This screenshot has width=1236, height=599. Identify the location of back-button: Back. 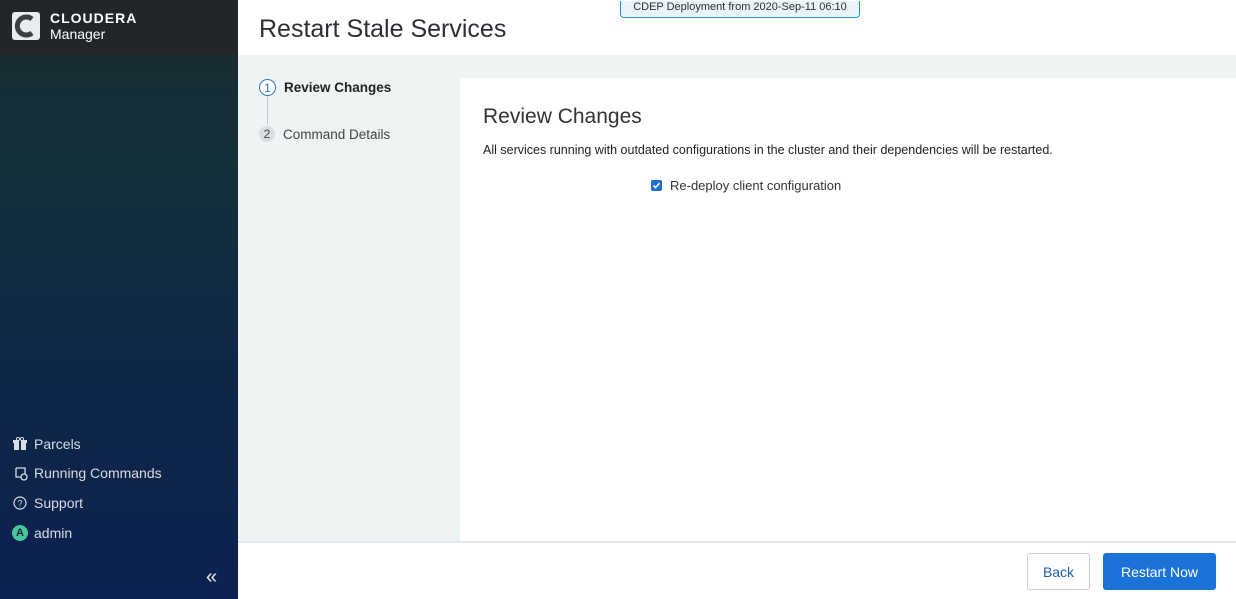
(1058, 571).